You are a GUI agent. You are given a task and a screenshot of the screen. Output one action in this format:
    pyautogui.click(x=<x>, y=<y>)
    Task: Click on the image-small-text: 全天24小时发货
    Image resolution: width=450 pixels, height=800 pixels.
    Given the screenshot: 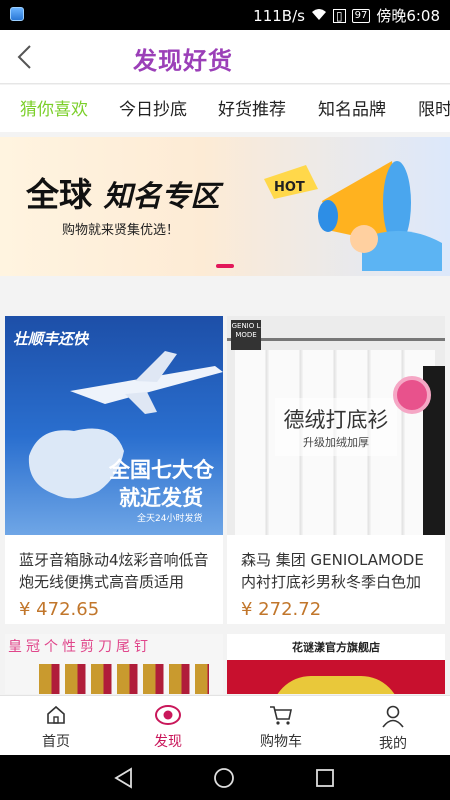 What is the action you would take?
    pyautogui.click(x=170, y=519)
    